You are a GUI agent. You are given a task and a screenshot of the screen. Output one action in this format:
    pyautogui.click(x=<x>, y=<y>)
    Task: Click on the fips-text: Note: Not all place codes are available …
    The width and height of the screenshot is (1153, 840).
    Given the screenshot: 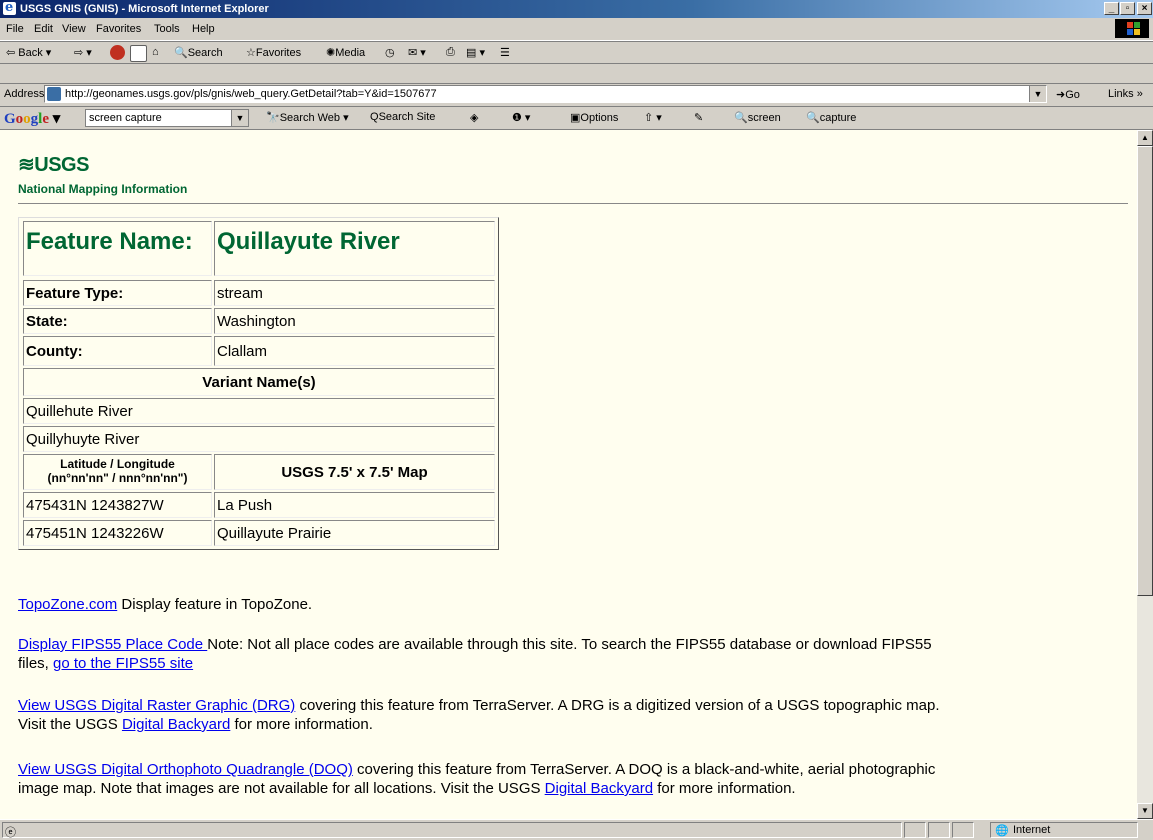 What is the action you would take?
    pyautogui.click(x=569, y=644)
    